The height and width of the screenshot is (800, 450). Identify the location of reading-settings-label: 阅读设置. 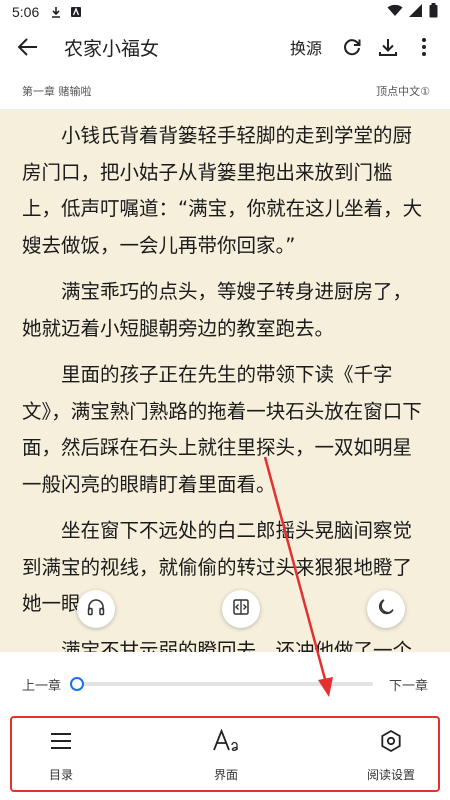
(390, 774).